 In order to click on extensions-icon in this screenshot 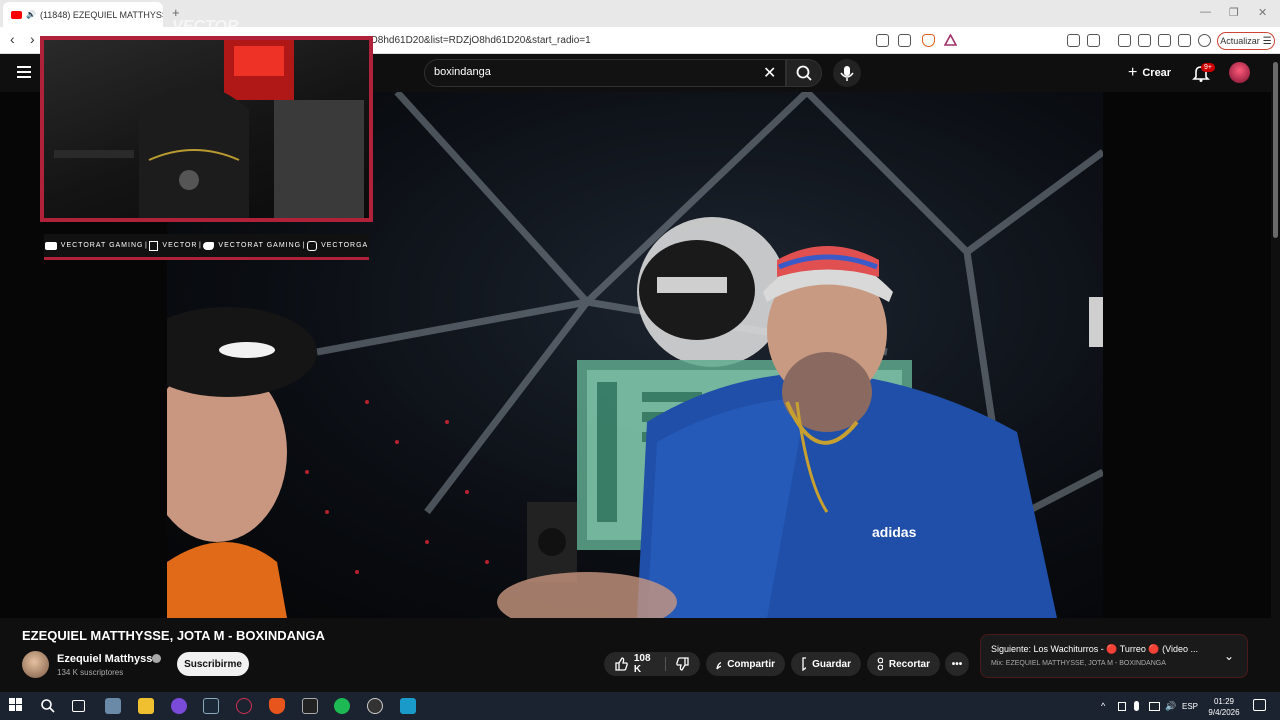, I will do `click(1073, 40)`.